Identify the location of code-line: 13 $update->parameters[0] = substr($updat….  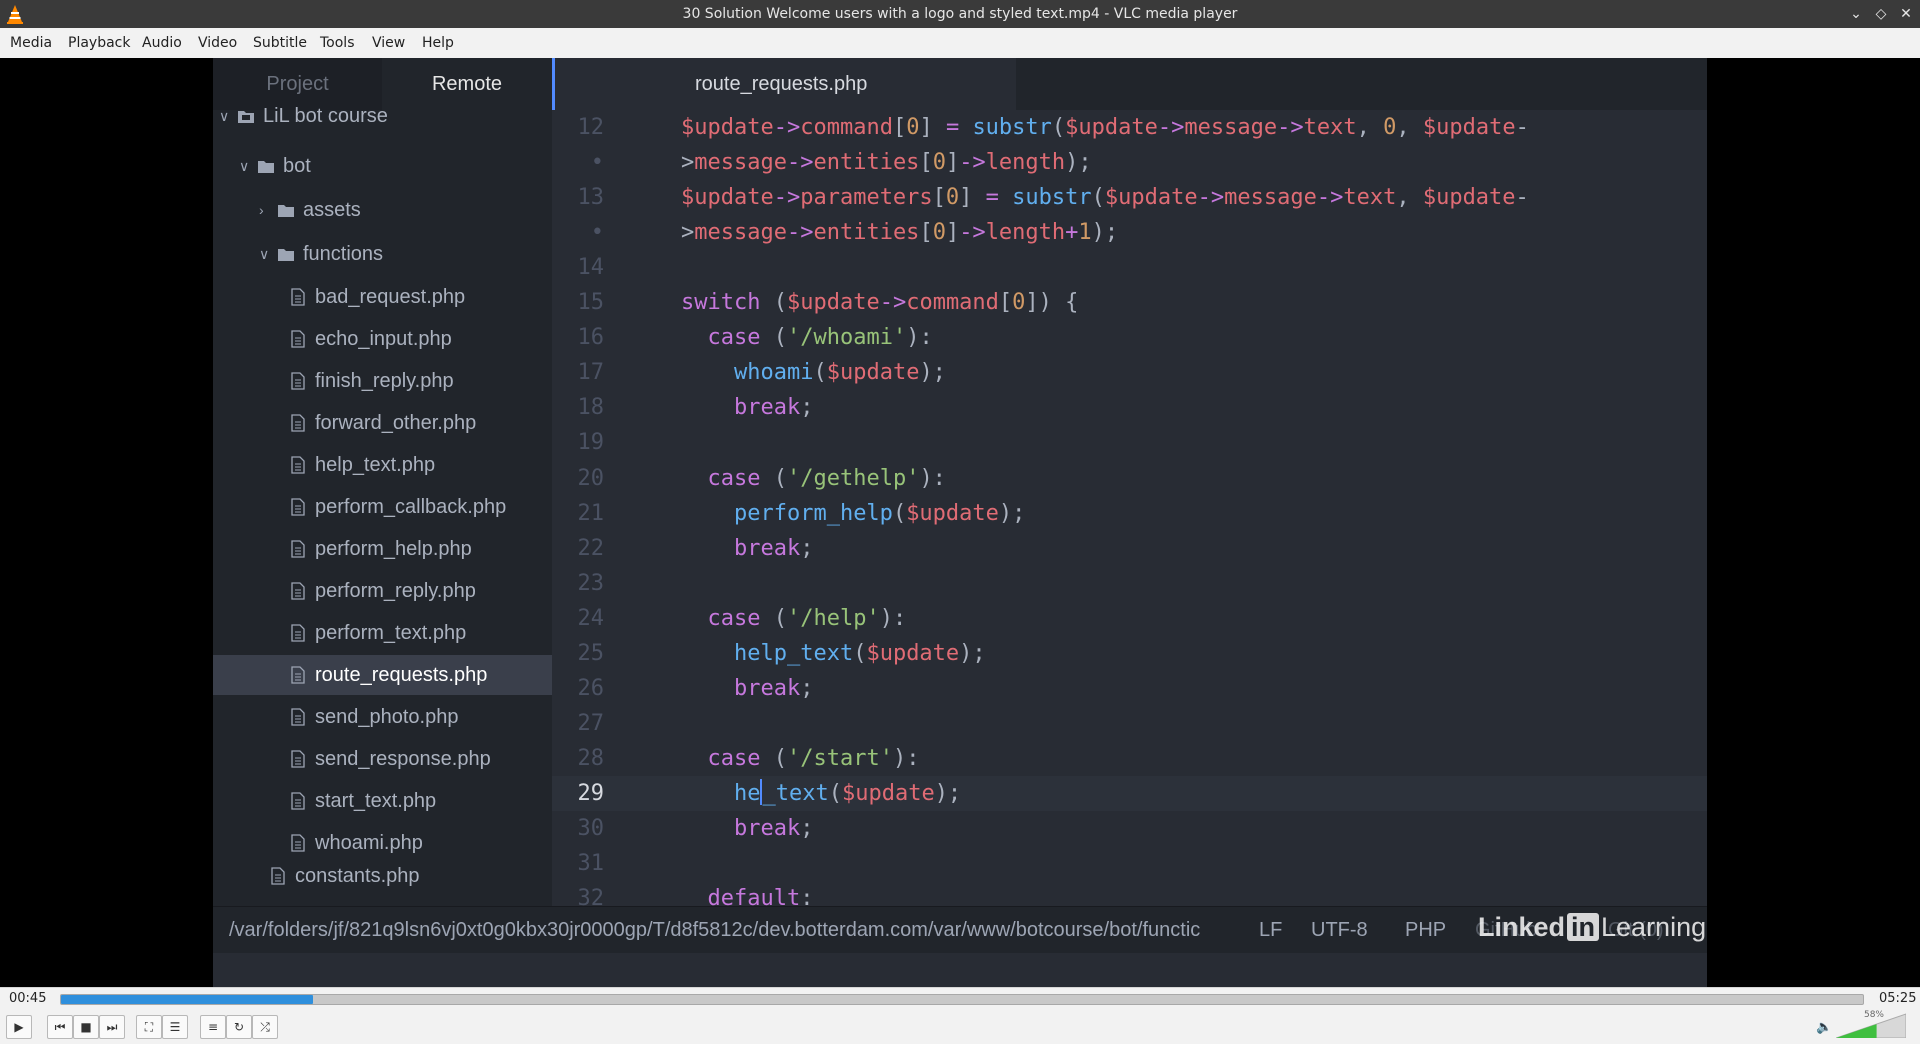
(1129, 197).